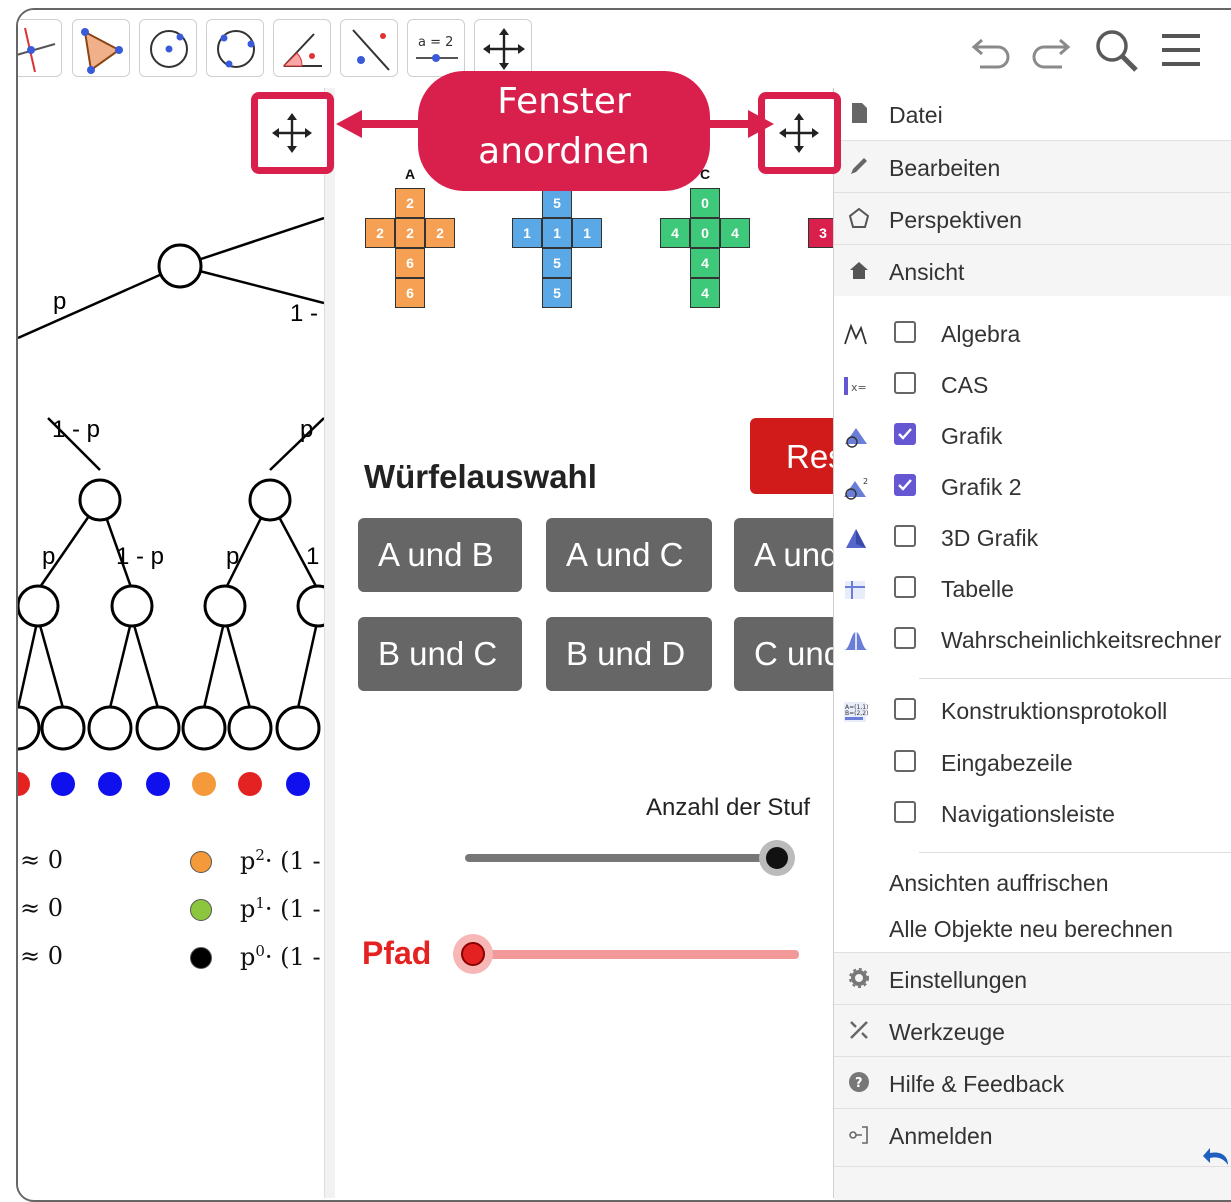 The width and height of the screenshot is (1231, 1202). What do you see at coordinates (235, 48) in the screenshot?
I see `circle-three-points-tool-icon` at bounding box center [235, 48].